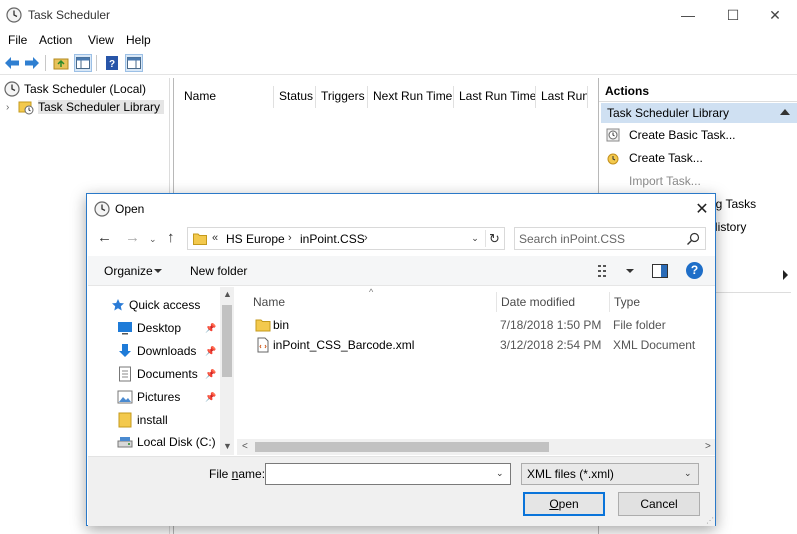 Image resolution: width=797 pixels, height=534 pixels. Describe the element at coordinates (12, 63) in the screenshot. I see `back-arrow-icon` at that location.